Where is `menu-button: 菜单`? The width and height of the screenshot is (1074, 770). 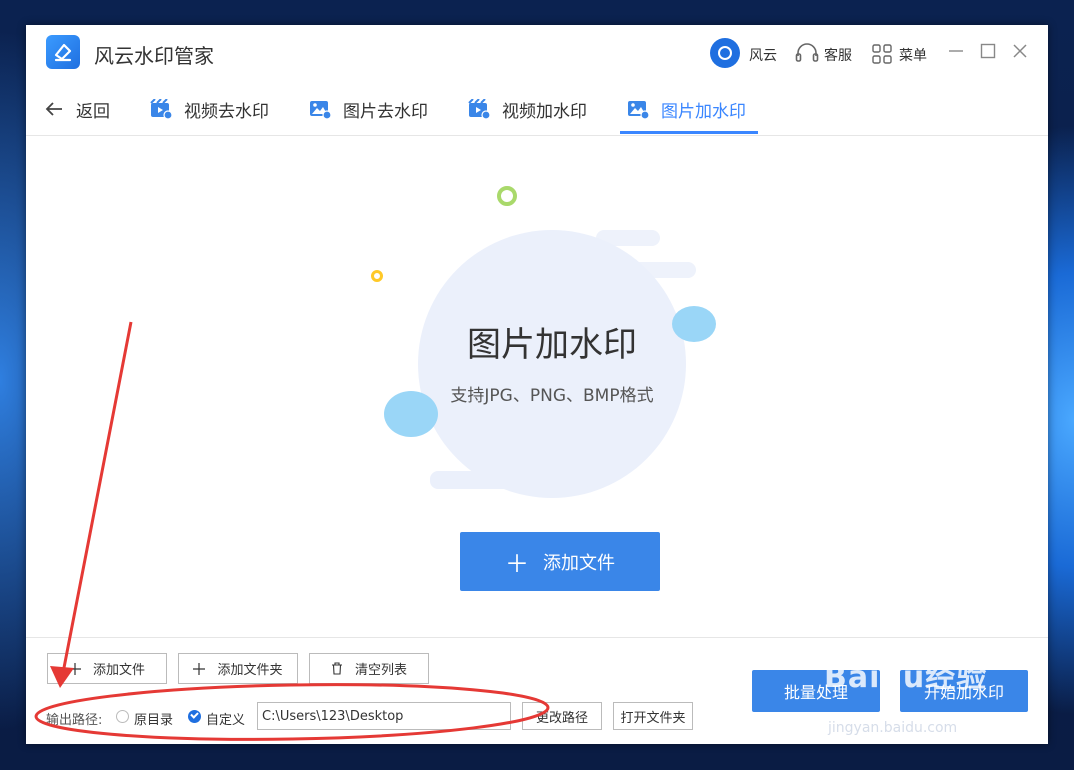
menu-button: 菜单 is located at coordinates (913, 55).